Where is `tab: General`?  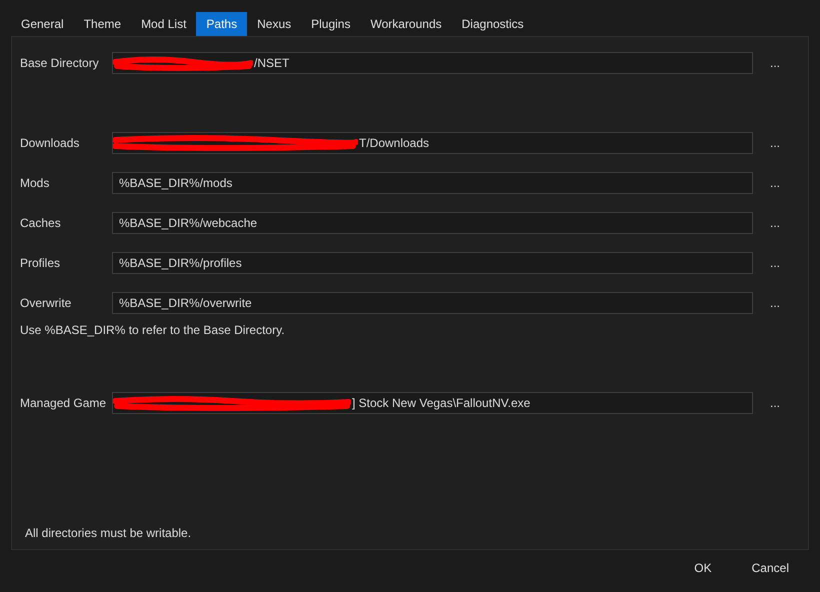 tab: General is located at coordinates (42, 24).